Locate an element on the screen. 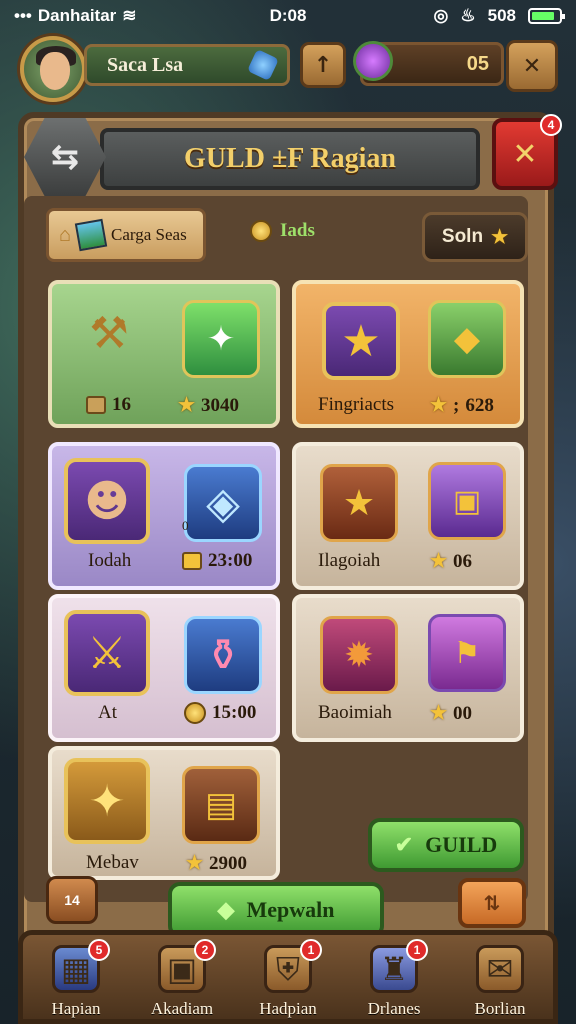  card-price: 15:00 is located at coordinates (220, 713).